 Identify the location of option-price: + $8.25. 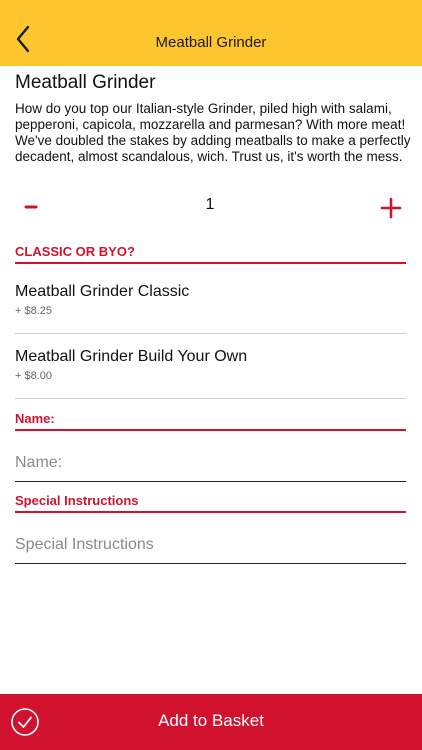
(34, 311).